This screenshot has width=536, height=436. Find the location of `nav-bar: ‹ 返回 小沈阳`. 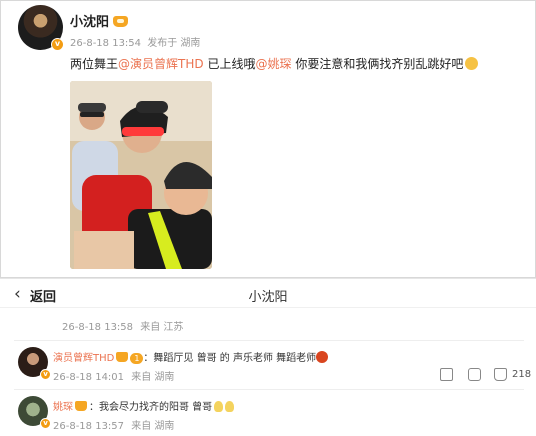

nav-bar: ‹ 返回 小沈阳 is located at coordinates (268, 293).